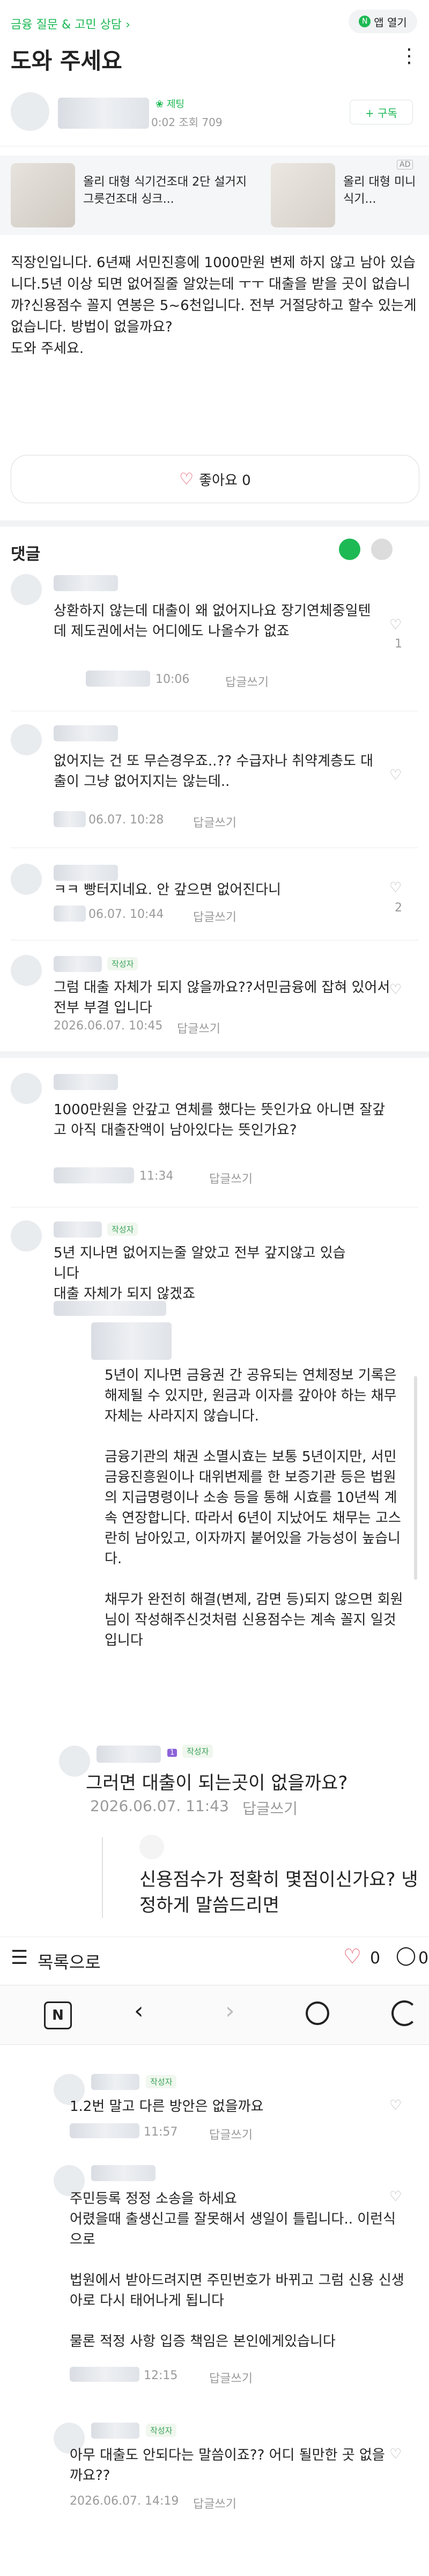 Image resolution: width=429 pixels, height=2576 pixels. What do you see at coordinates (43, 195) in the screenshot?
I see `ad-product-image` at bounding box center [43, 195].